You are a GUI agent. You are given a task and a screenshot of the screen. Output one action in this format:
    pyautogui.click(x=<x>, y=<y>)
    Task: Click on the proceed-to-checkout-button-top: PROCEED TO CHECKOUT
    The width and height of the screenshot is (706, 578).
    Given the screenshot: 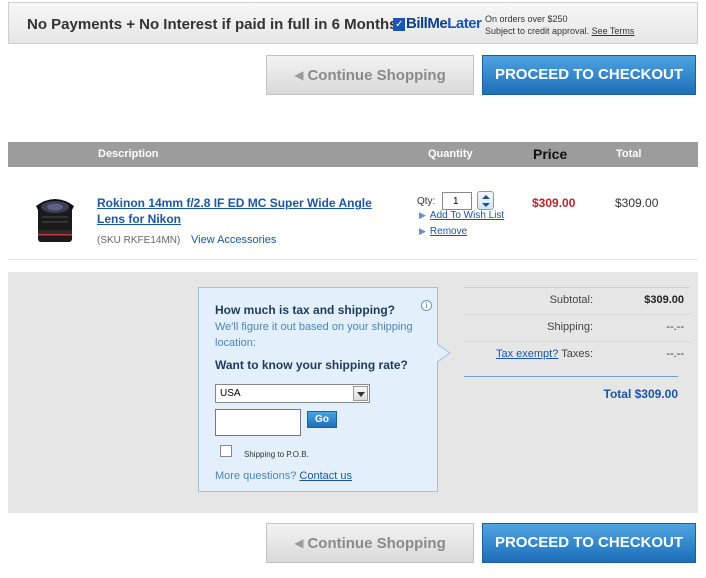 What is the action you would take?
    pyautogui.click(x=589, y=75)
    